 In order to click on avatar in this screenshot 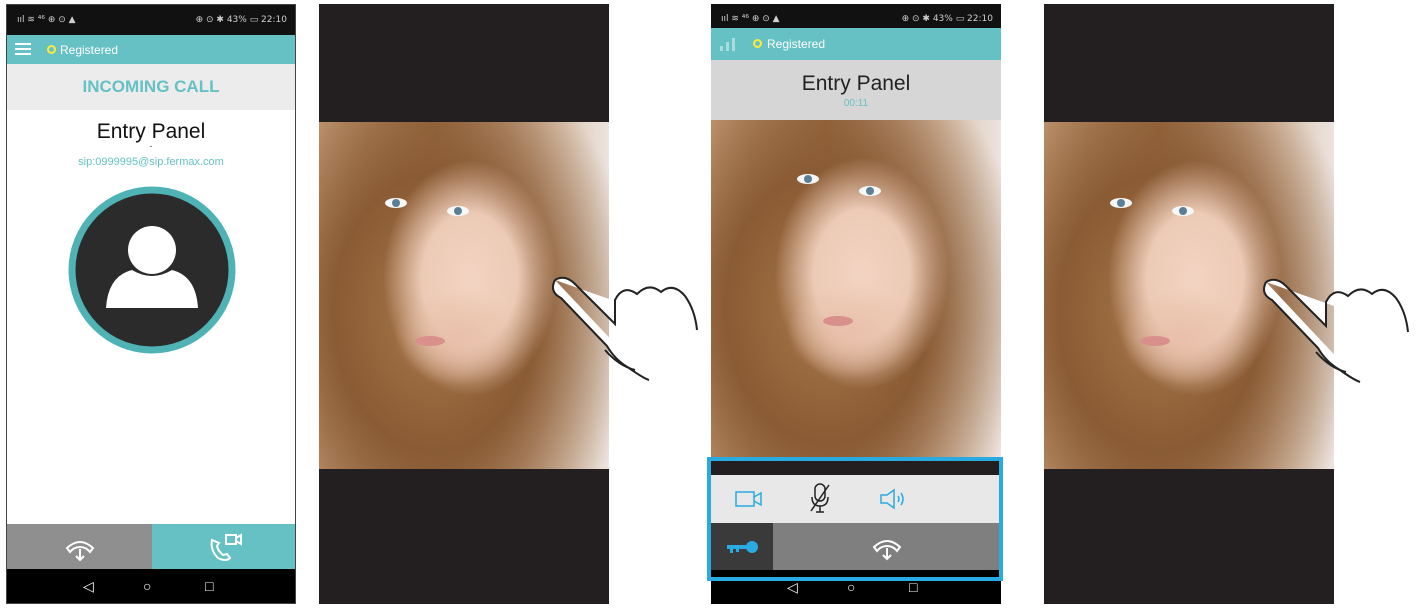, I will do `click(152, 270)`.